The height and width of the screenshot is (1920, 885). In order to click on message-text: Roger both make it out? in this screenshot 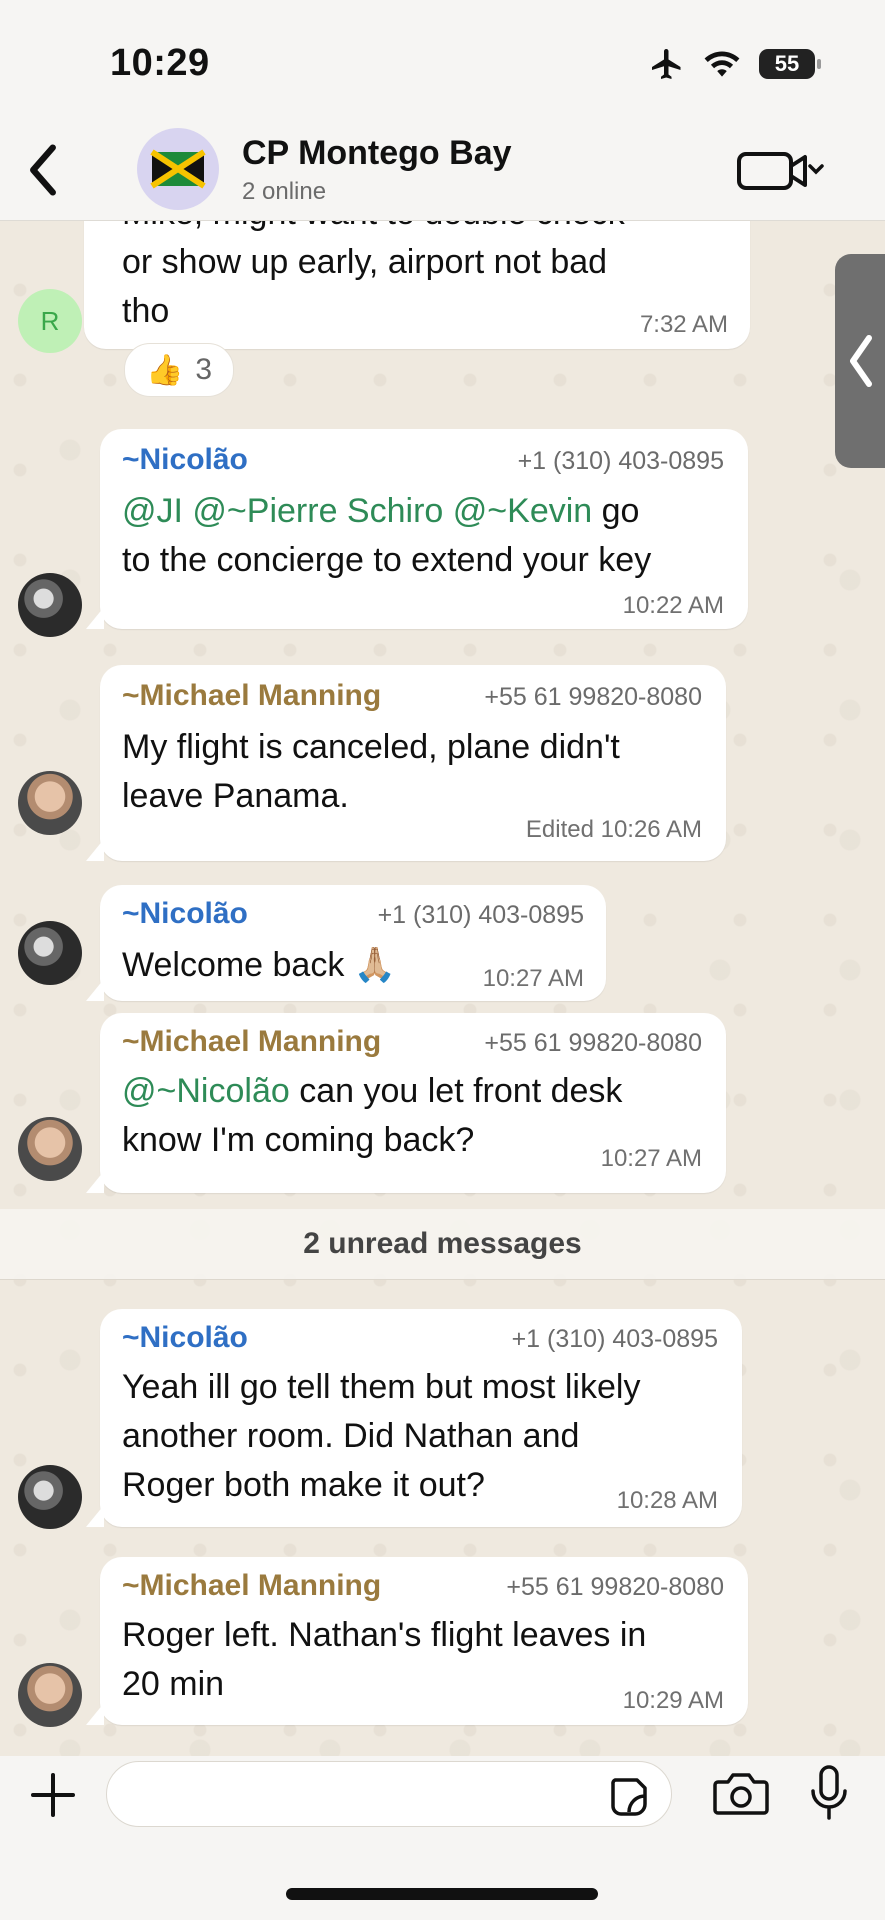, I will do `click(303, 1485)`.